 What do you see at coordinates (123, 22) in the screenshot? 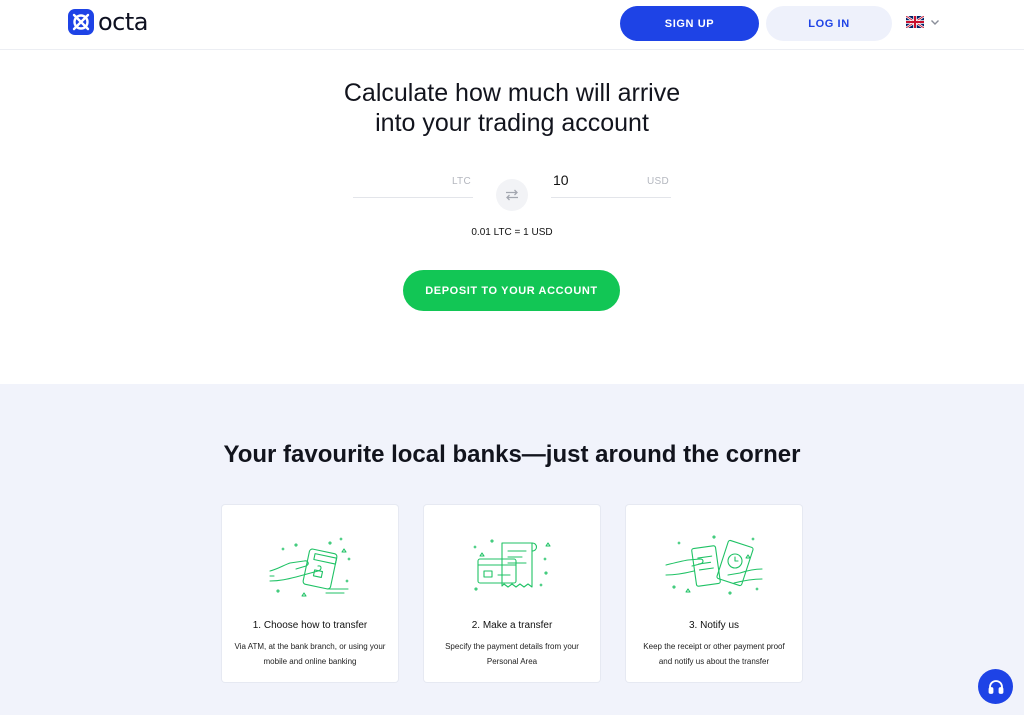
I see `logo-text: octa` at bounding box center [123, 22].